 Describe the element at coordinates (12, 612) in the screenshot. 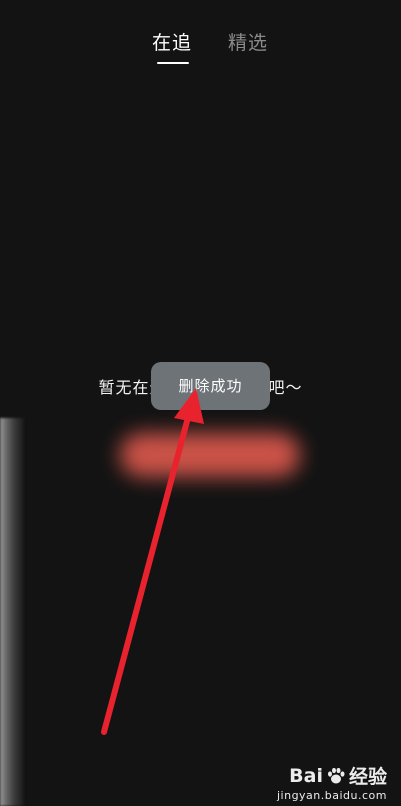

I see `left-edge-shadow` at that location.